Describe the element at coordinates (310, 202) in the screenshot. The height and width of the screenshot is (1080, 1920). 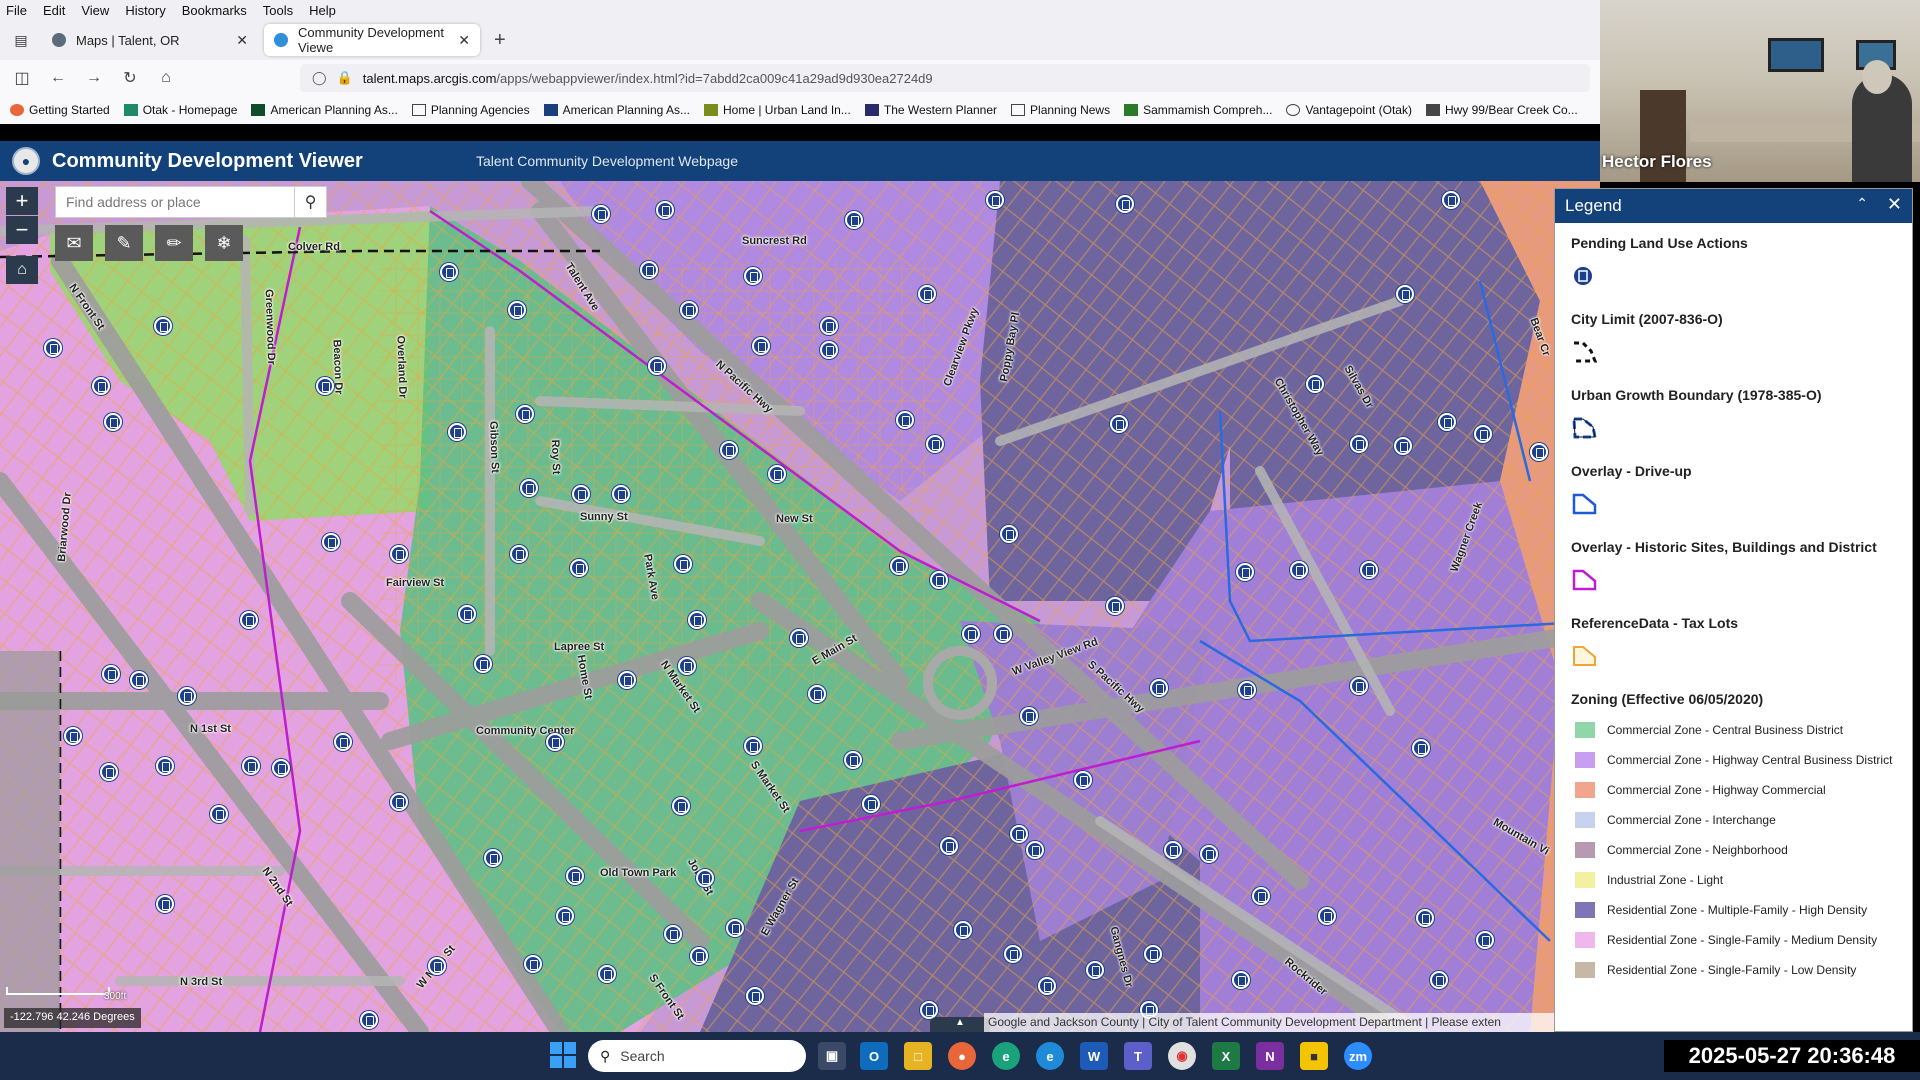
I see `search-icon: ⚲` at that location.